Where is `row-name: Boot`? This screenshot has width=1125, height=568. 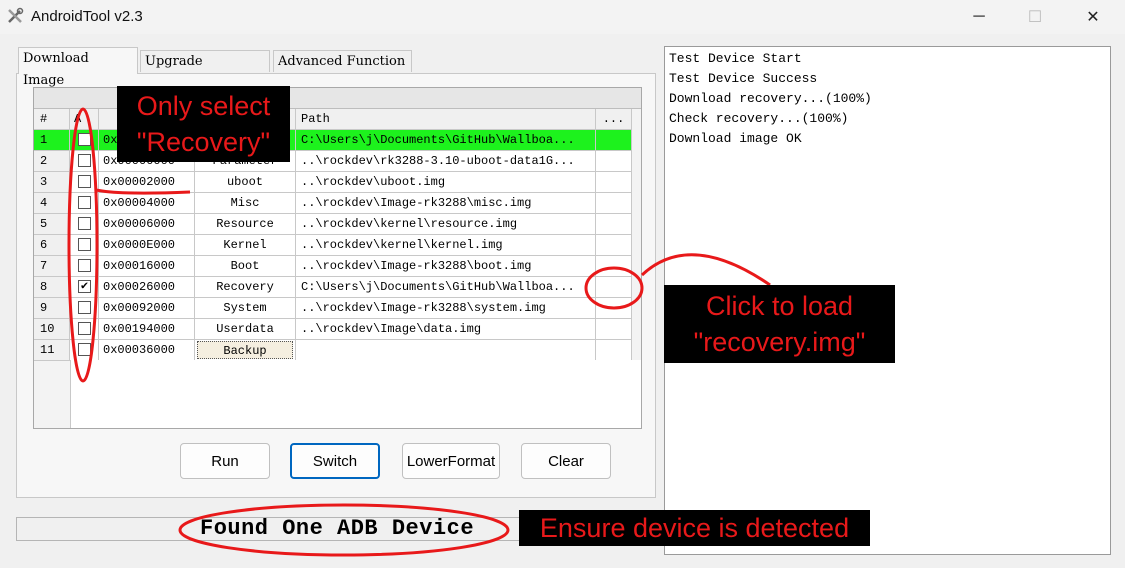
row-name: Boot is located at coordinates (245, 266).